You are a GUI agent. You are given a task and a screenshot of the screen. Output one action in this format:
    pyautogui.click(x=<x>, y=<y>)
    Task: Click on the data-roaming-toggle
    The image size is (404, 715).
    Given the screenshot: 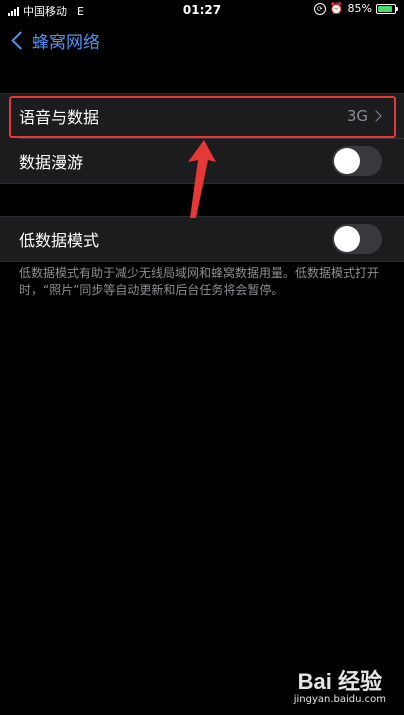 What is the action you would take?
    pyautogui.click(x=357, y=161)
    